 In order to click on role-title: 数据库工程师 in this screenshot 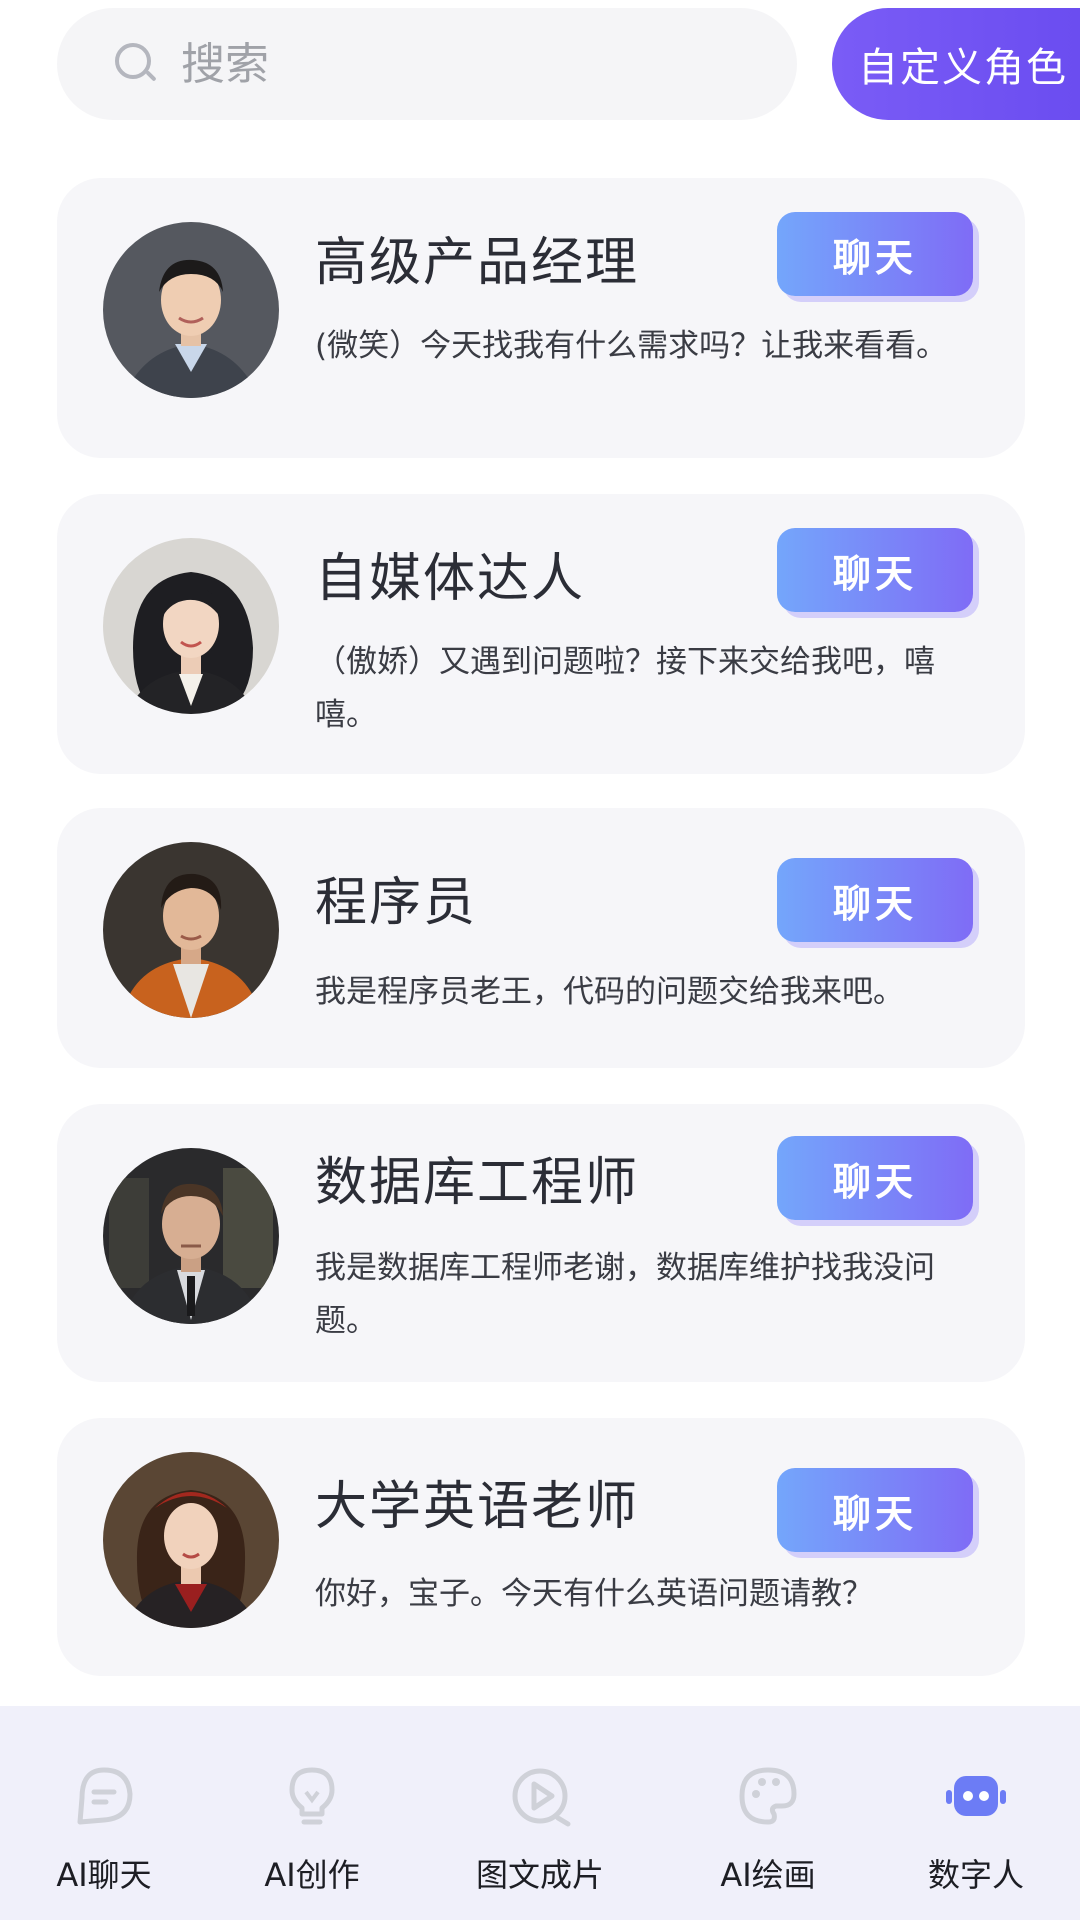, I will do `click(477, 1183)`.